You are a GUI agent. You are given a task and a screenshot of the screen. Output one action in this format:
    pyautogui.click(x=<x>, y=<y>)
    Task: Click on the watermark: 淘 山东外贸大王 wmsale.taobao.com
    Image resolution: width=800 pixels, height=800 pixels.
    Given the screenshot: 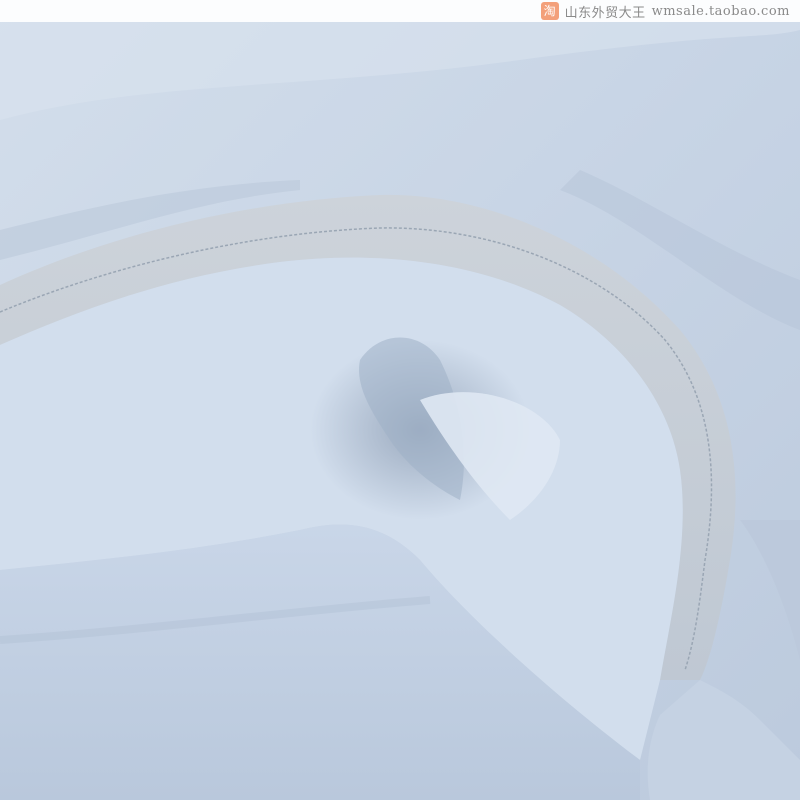 What is the action you would take?
    pyautogui.click(x=665, y=11)
    